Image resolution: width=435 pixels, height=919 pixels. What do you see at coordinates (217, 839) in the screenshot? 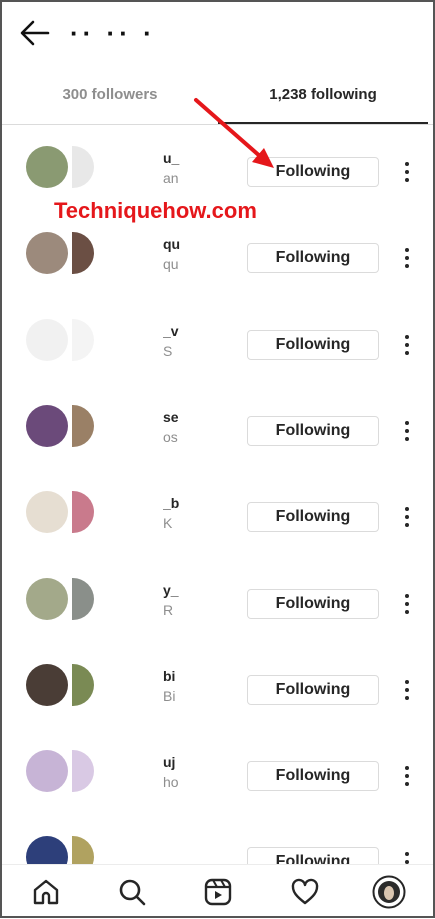
I see `list-item: Following` at bounding box center [217, 839].